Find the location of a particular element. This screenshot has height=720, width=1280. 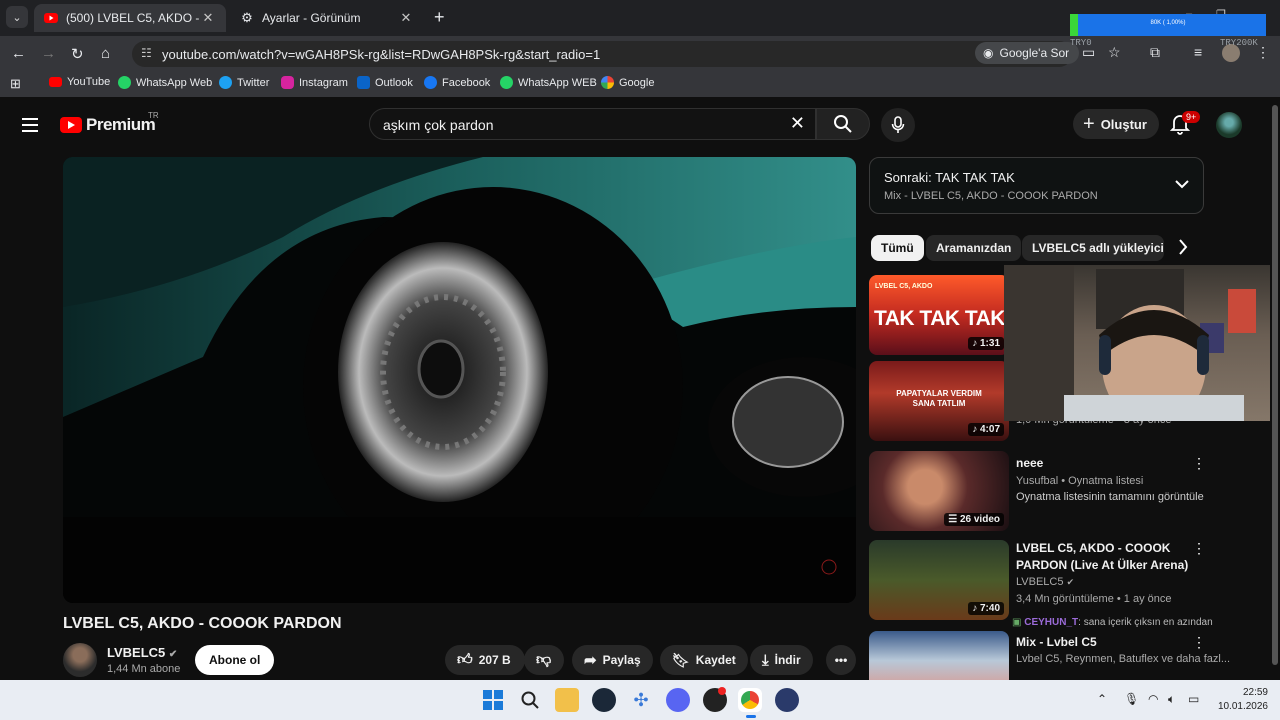

page-scrollbar is located at coordinates (1275, 388).